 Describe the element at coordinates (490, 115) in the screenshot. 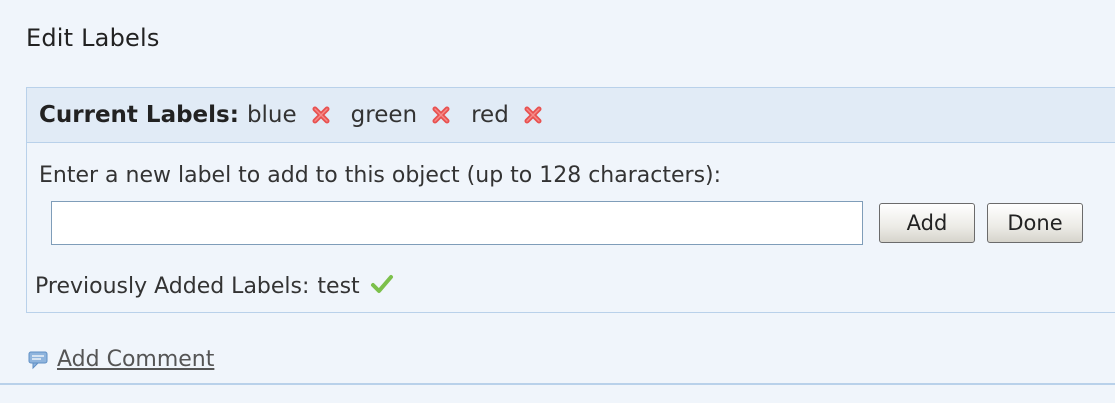

I see `label-tag-text: red` at that location.